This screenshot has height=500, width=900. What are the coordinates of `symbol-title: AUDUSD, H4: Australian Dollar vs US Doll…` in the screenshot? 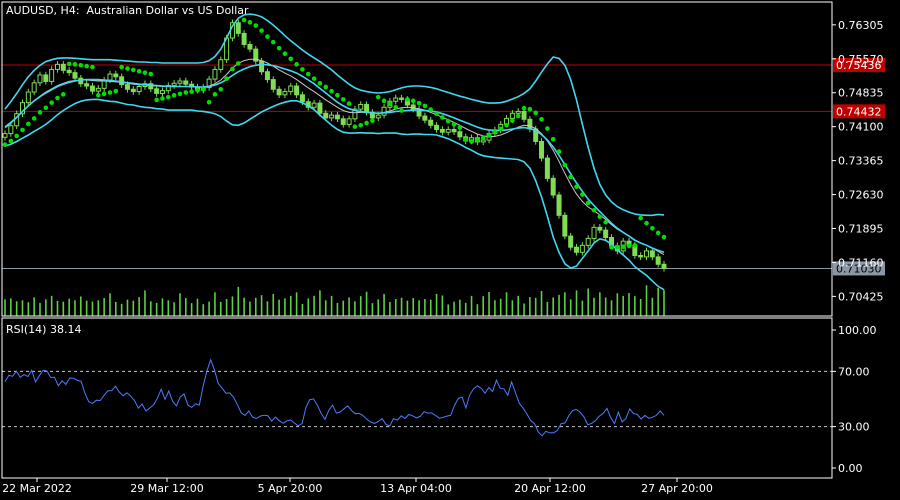 It's located at (127, 10).